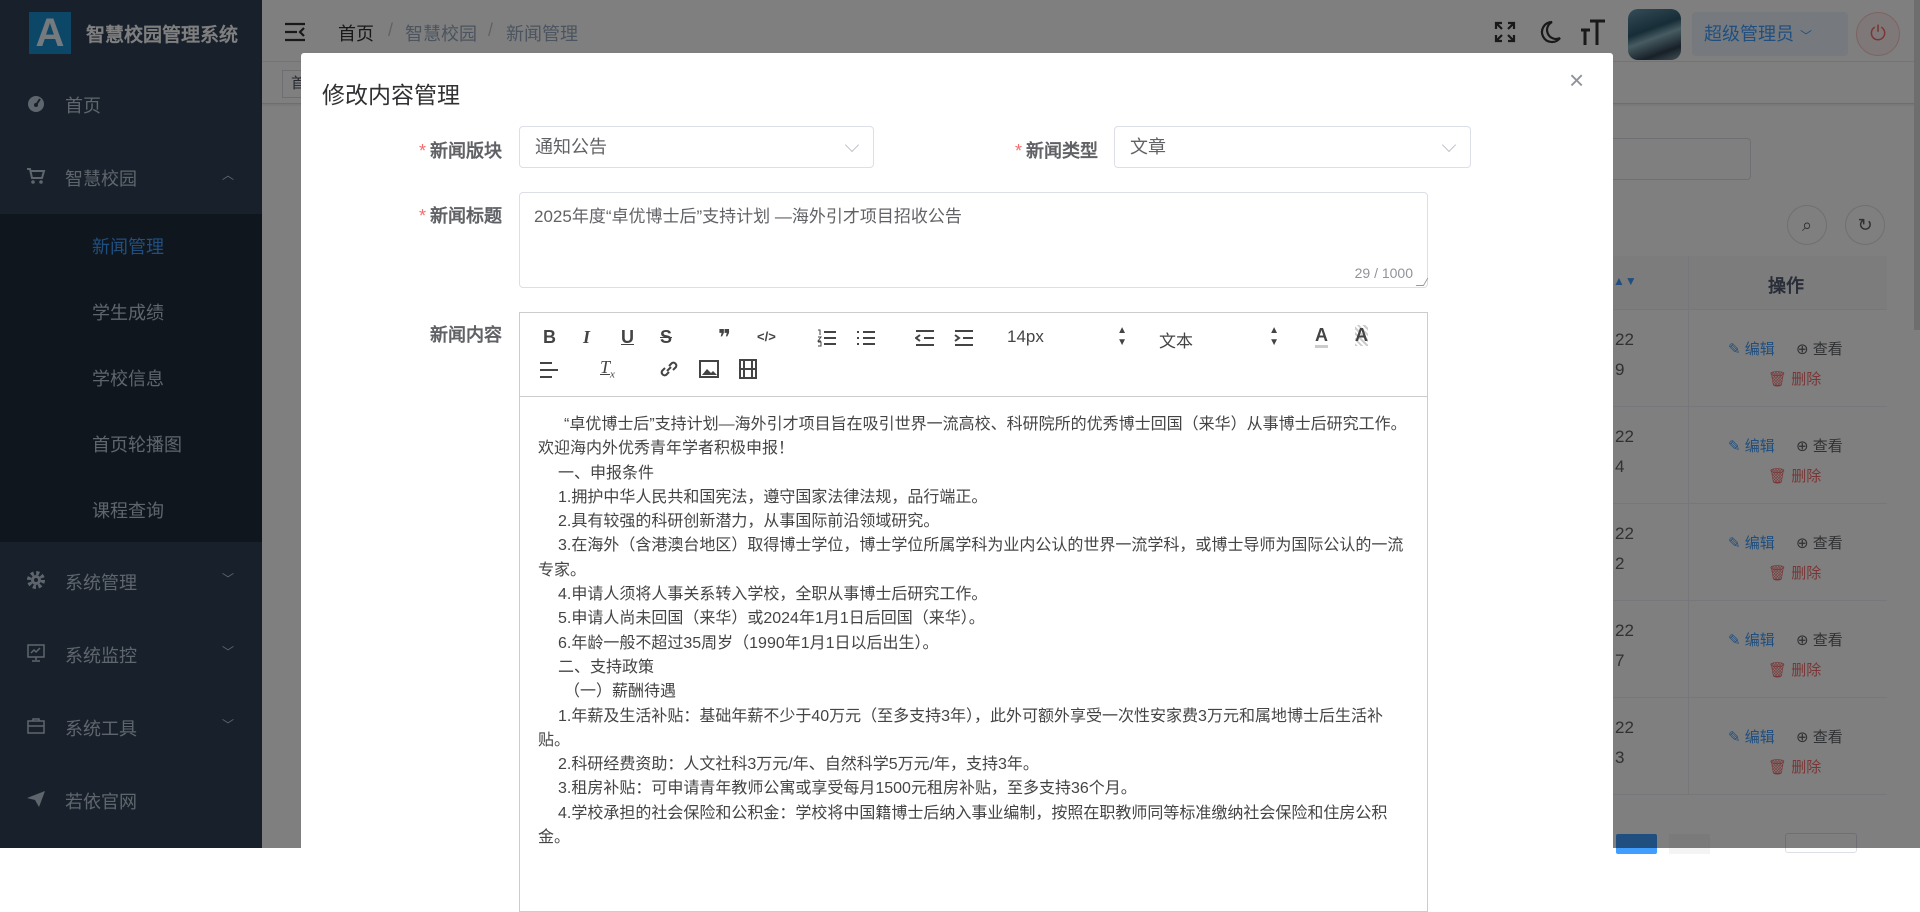  I want to click on text-color-icon: A, so click(1321, 336).